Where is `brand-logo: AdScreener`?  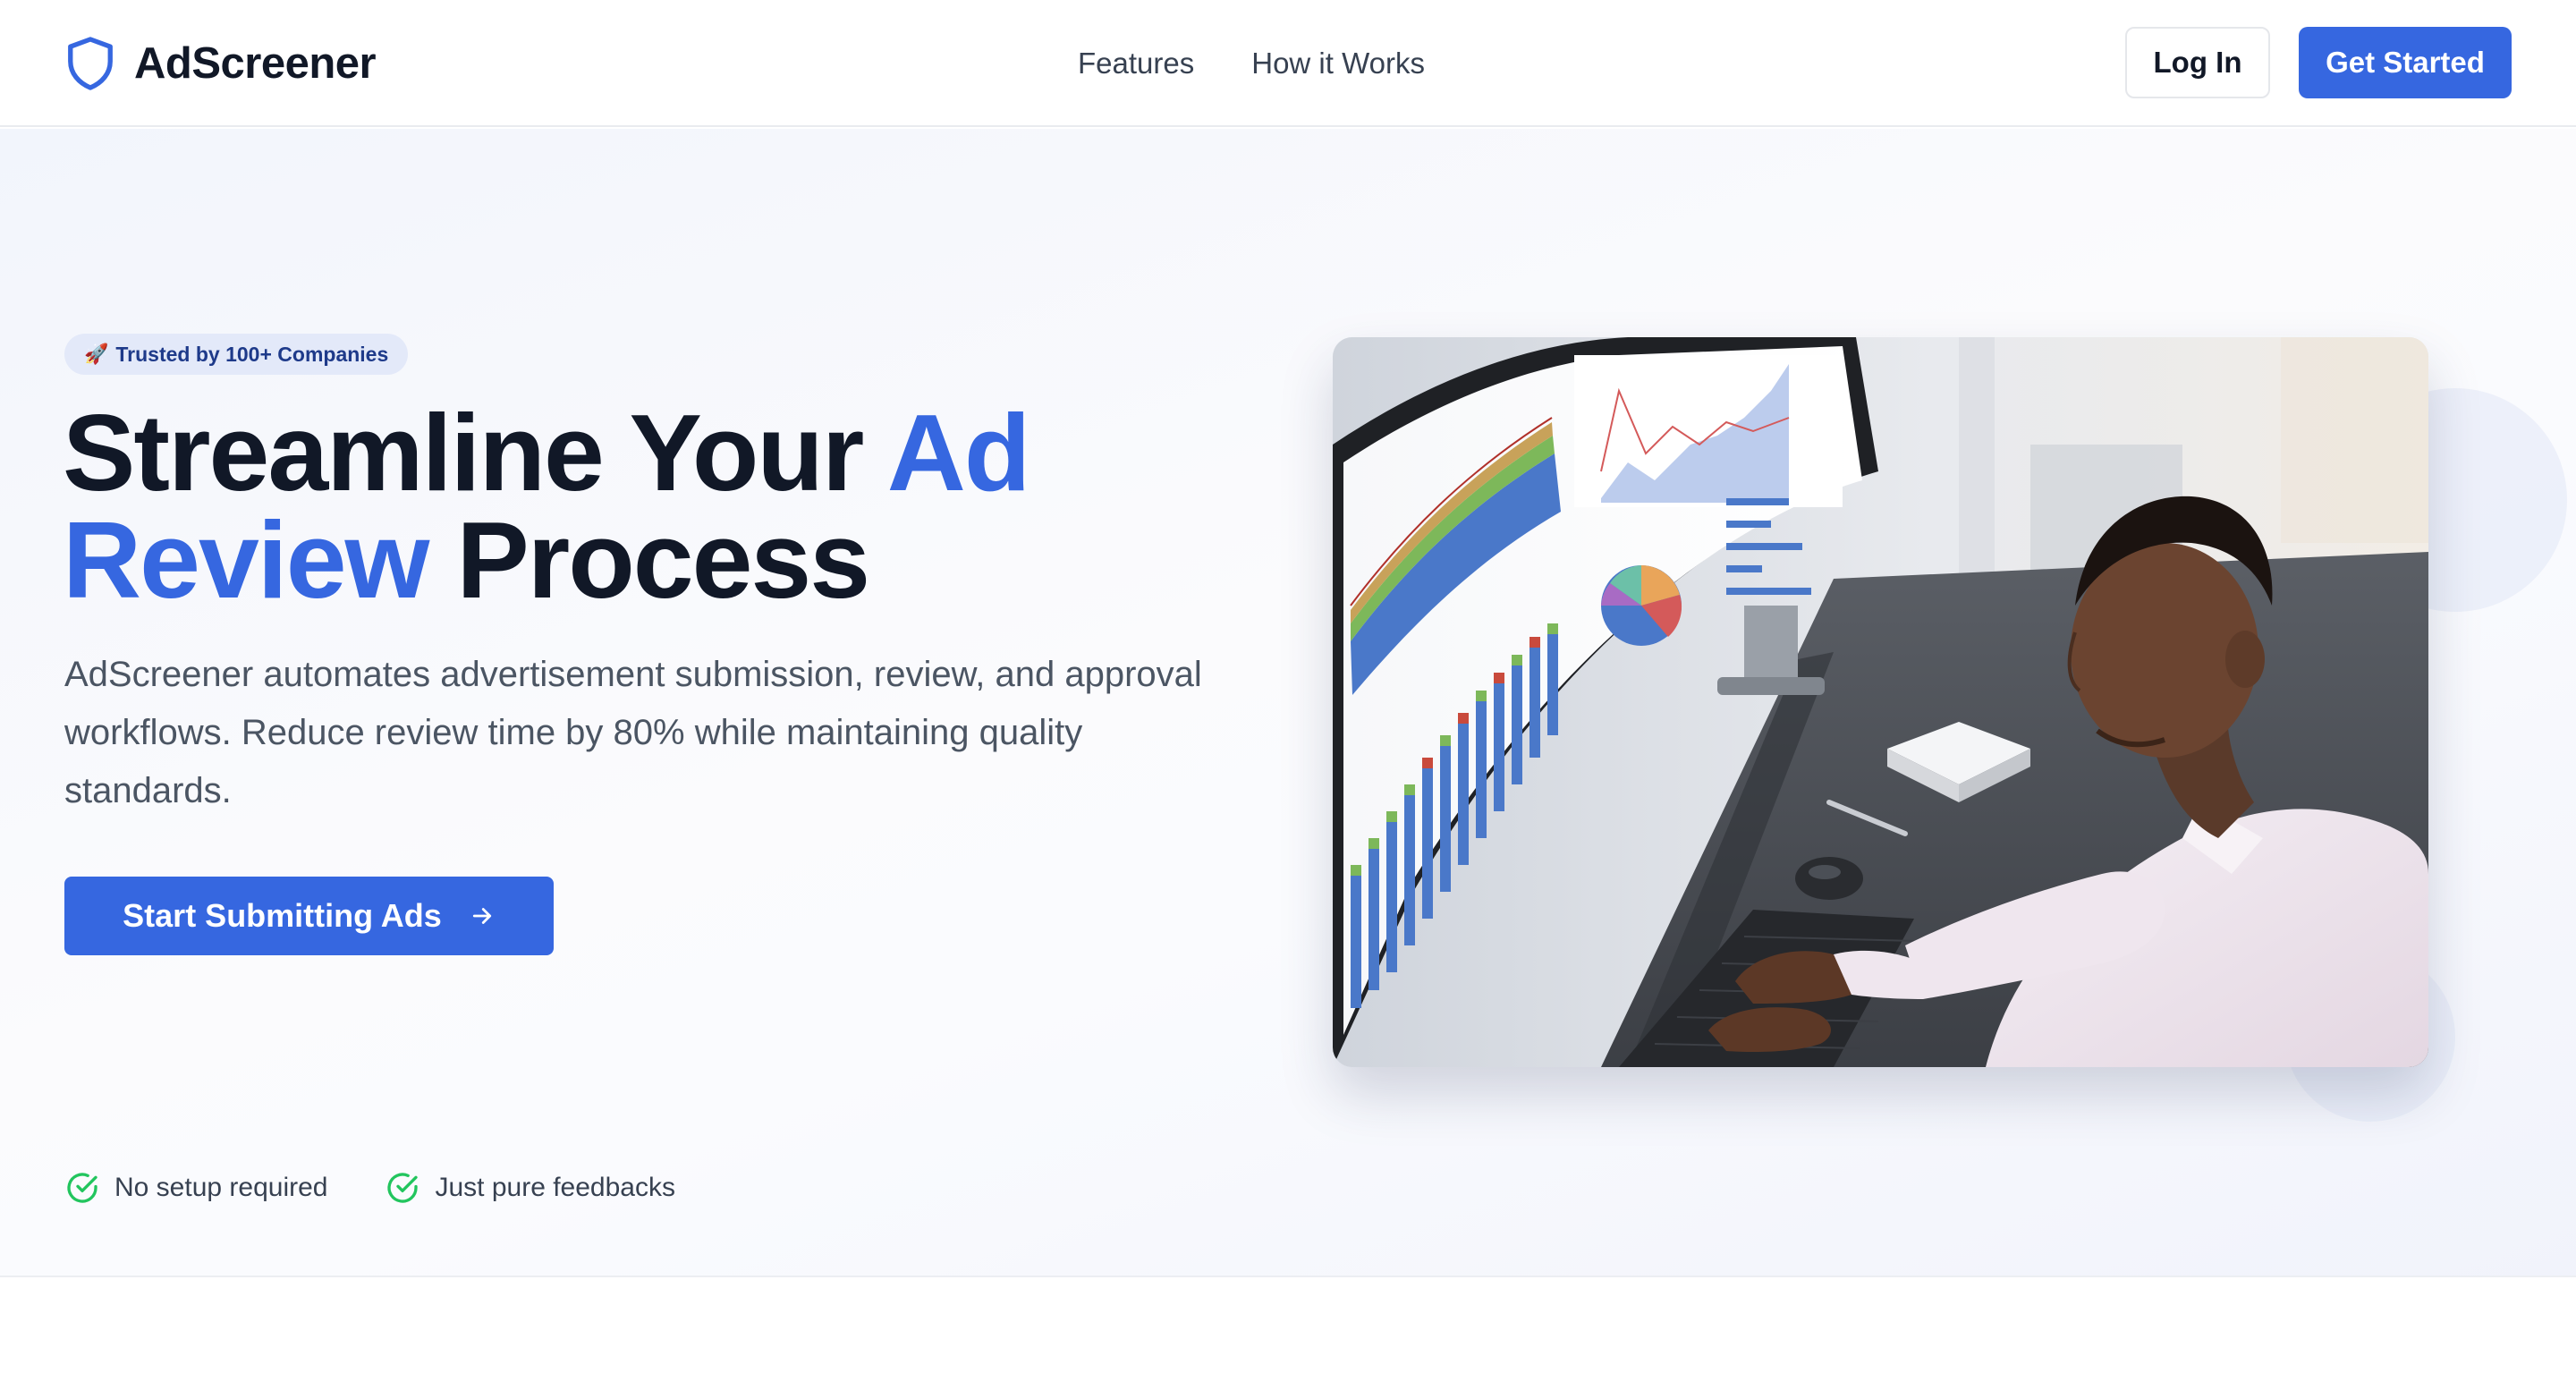
brand-logo: AdScreener is located at coordinates (220, 63).